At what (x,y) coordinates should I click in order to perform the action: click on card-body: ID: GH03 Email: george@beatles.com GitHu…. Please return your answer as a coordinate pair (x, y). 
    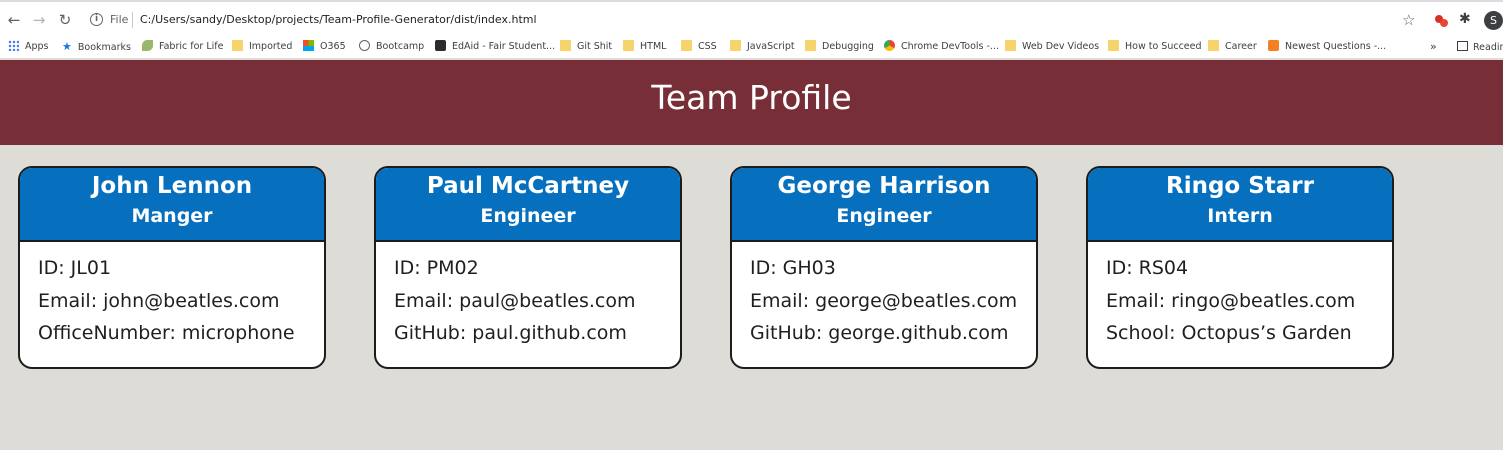
    Looking at the image, I should click on (884, 298).